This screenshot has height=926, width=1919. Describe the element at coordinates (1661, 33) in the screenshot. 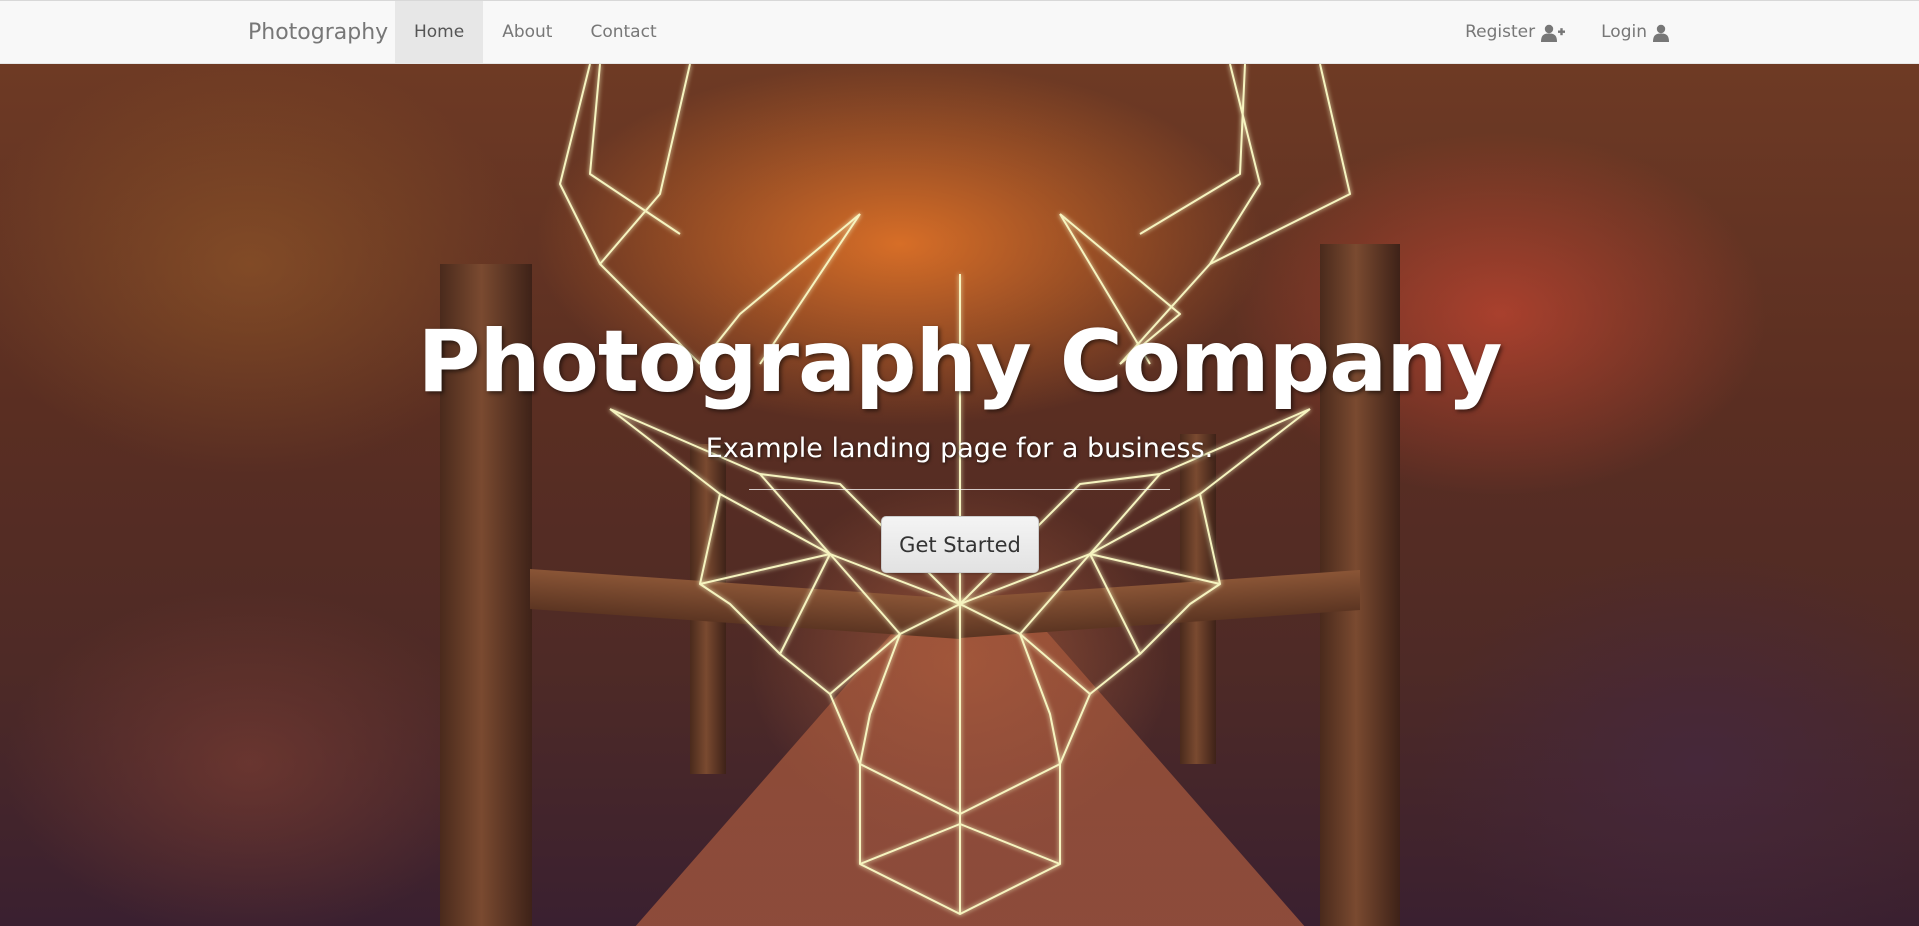

I see `user-icon` at that location.